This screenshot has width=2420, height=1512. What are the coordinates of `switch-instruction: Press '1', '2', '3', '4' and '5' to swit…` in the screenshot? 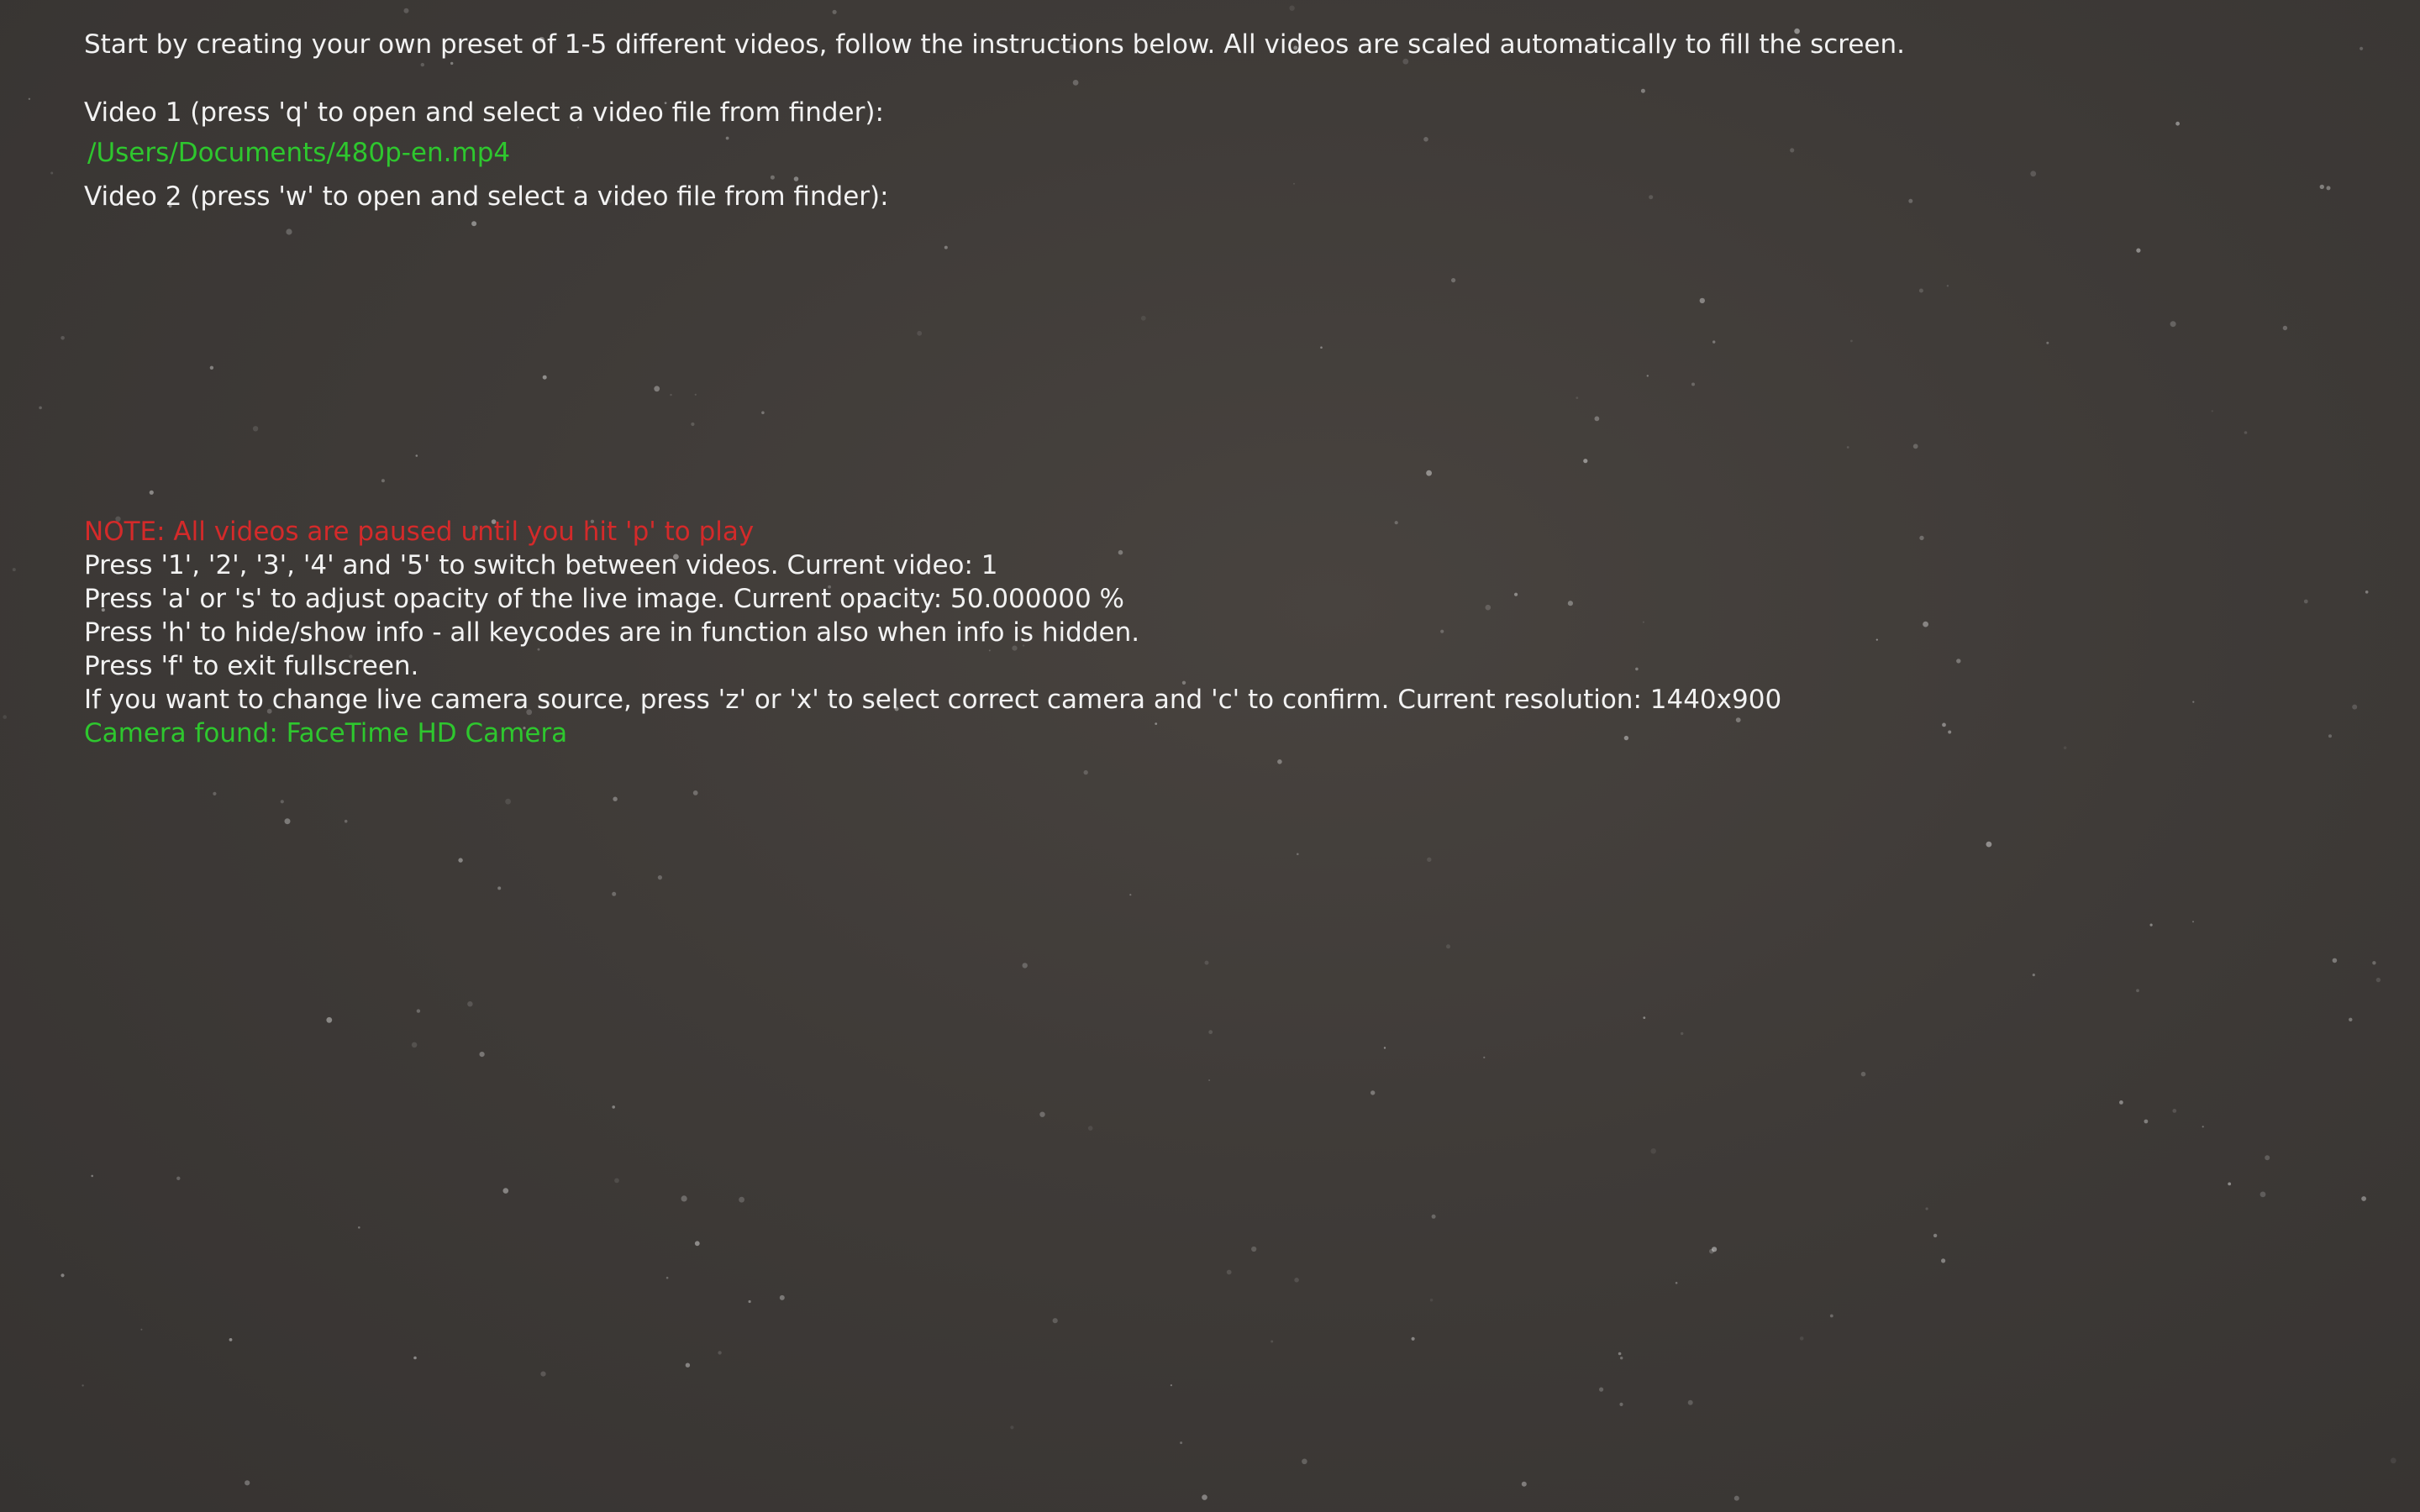 It's located at (541, 565).